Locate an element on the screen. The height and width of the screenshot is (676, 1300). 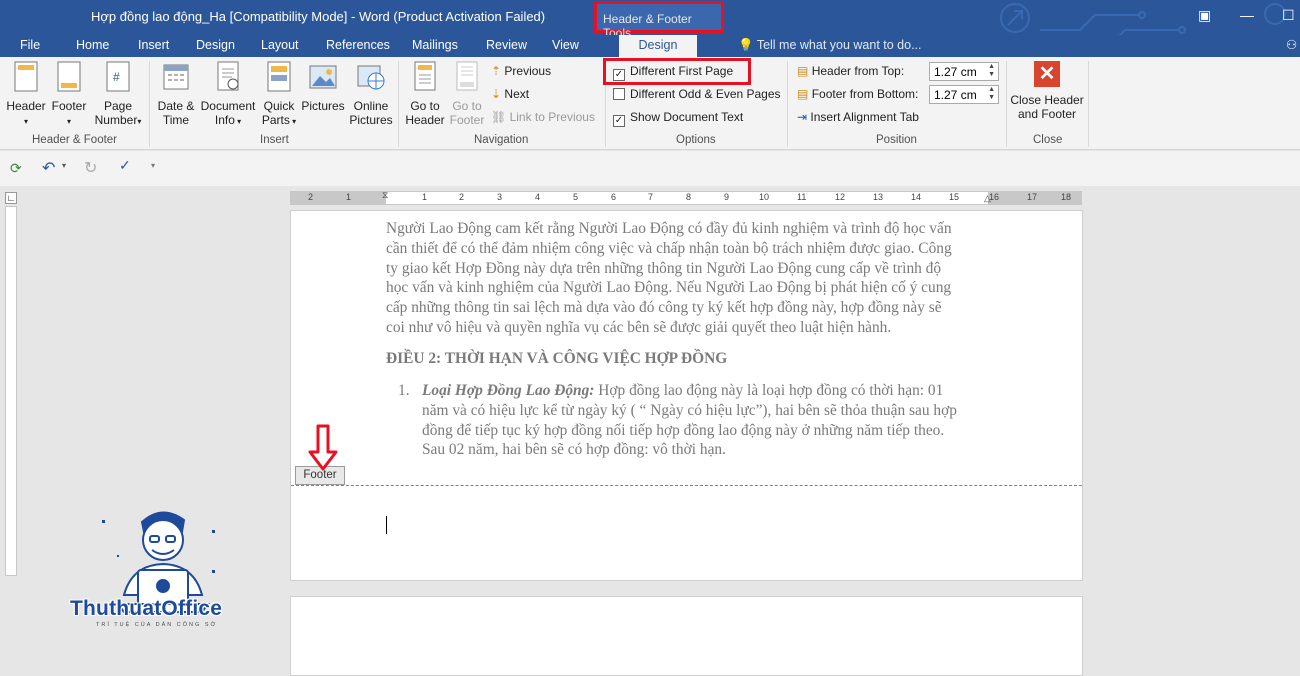
show-document-text-checkbox: ✓ Show Document Text is located at coordinates (678, 118).